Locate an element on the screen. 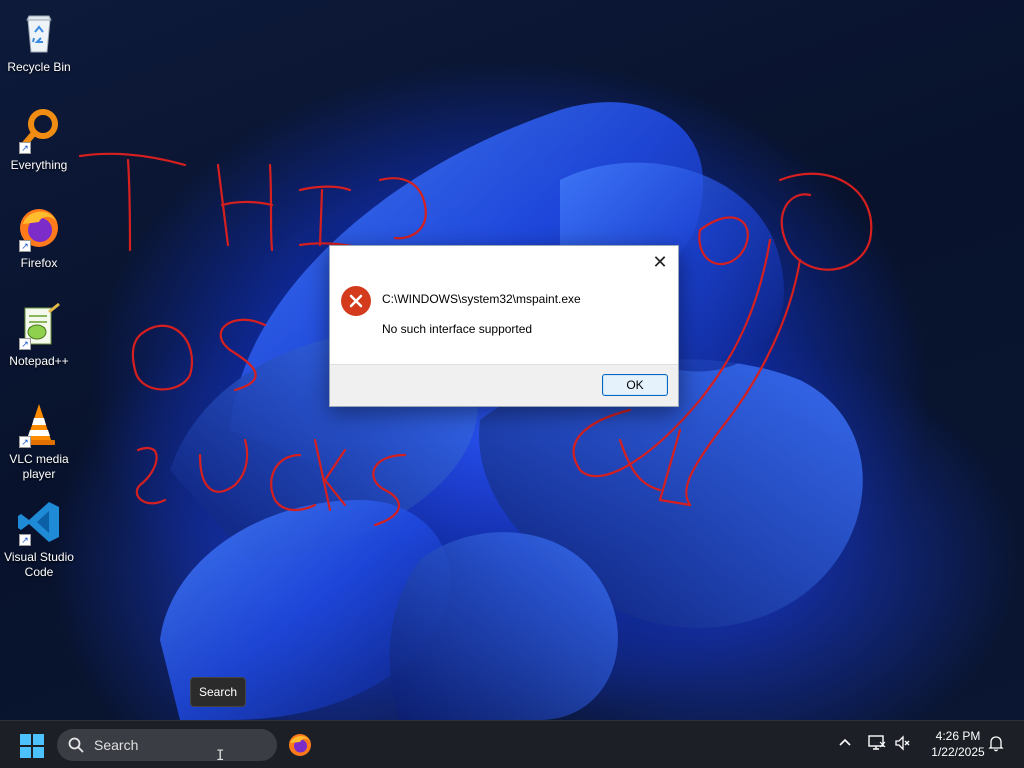 This screenshot has height=768, width=1024. dialog-footer: OK is located at coordinates (504, 385).